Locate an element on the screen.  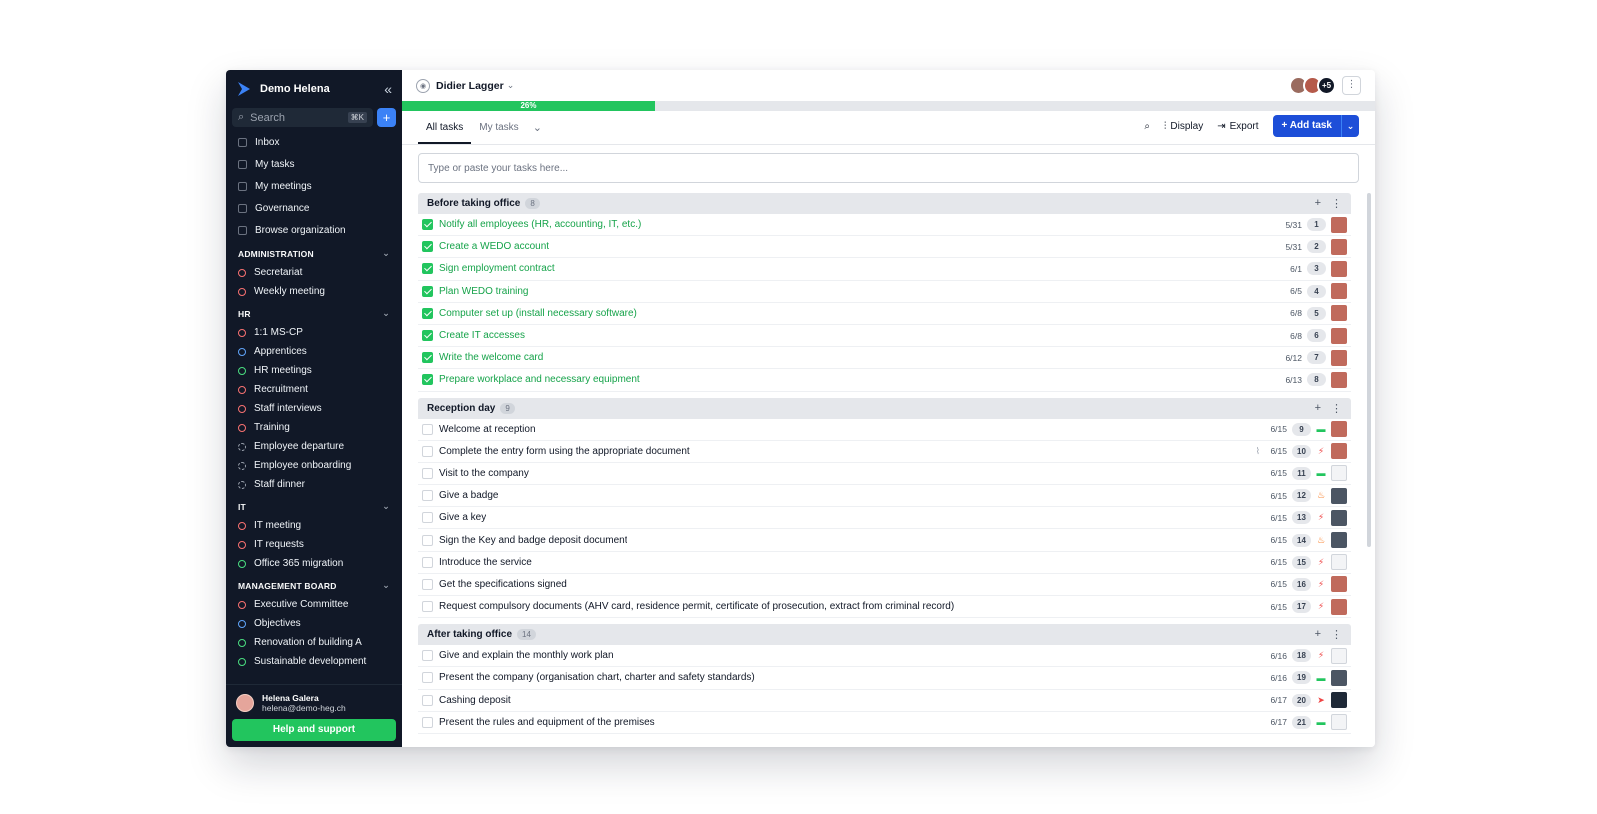
task-row: Create IT accesses 6/8 6 is located at coordinates (884, 336).